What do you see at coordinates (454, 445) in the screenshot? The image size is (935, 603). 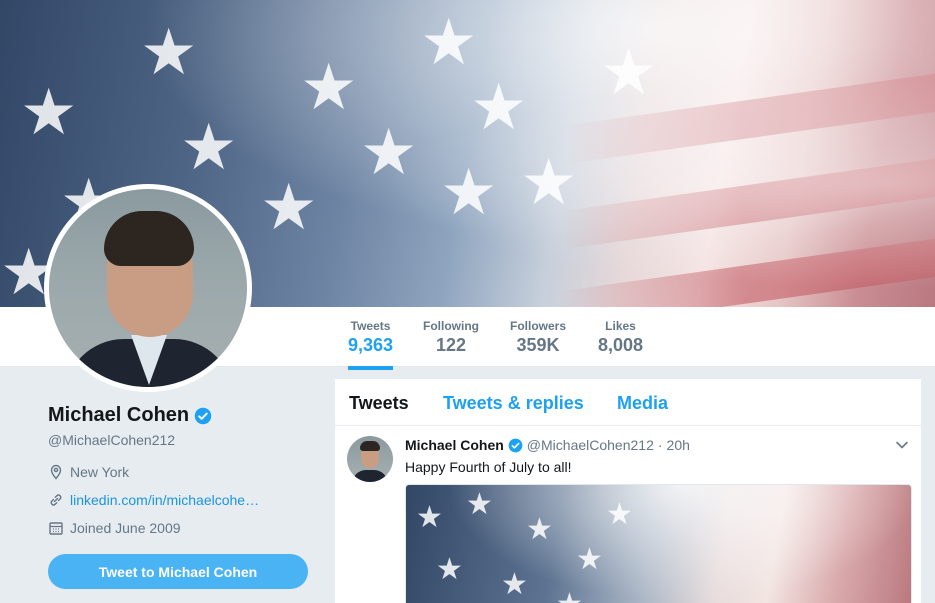 I see `tweet-author-name: Michael Cohen` at bounding box center [454, 445].